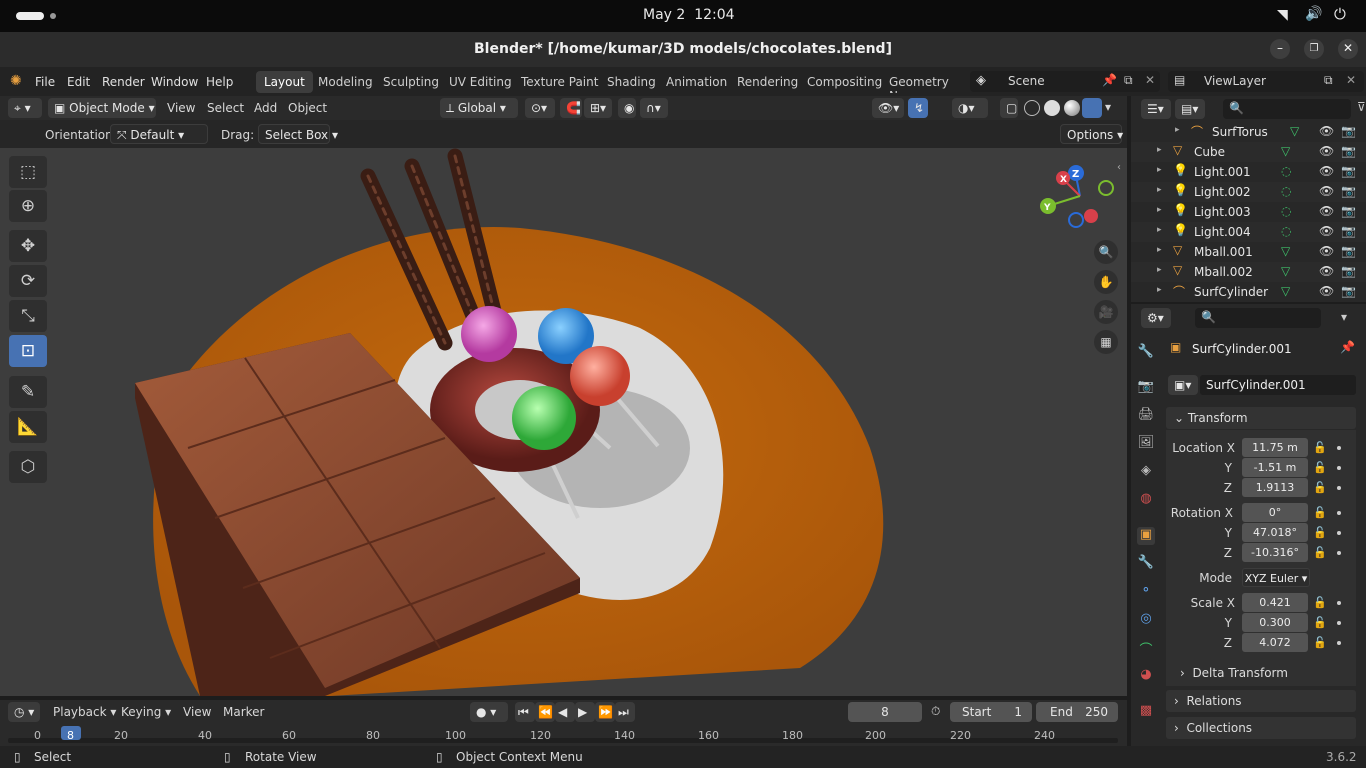  Describe the element at coordinates (1275, 467) in the screenshot. I see `location-y-field: -1.51 m` at that location.